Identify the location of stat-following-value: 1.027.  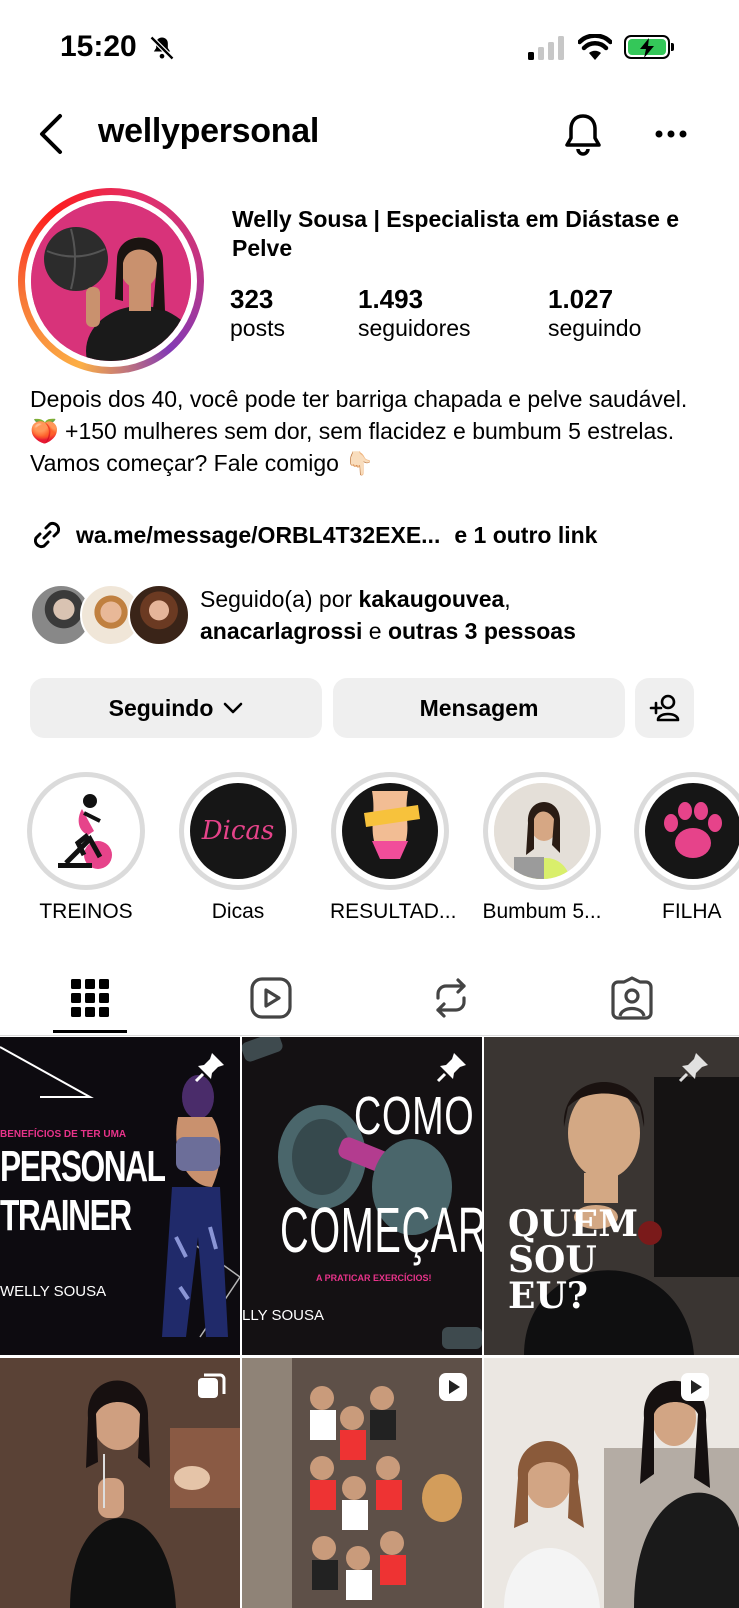
(581, 299).